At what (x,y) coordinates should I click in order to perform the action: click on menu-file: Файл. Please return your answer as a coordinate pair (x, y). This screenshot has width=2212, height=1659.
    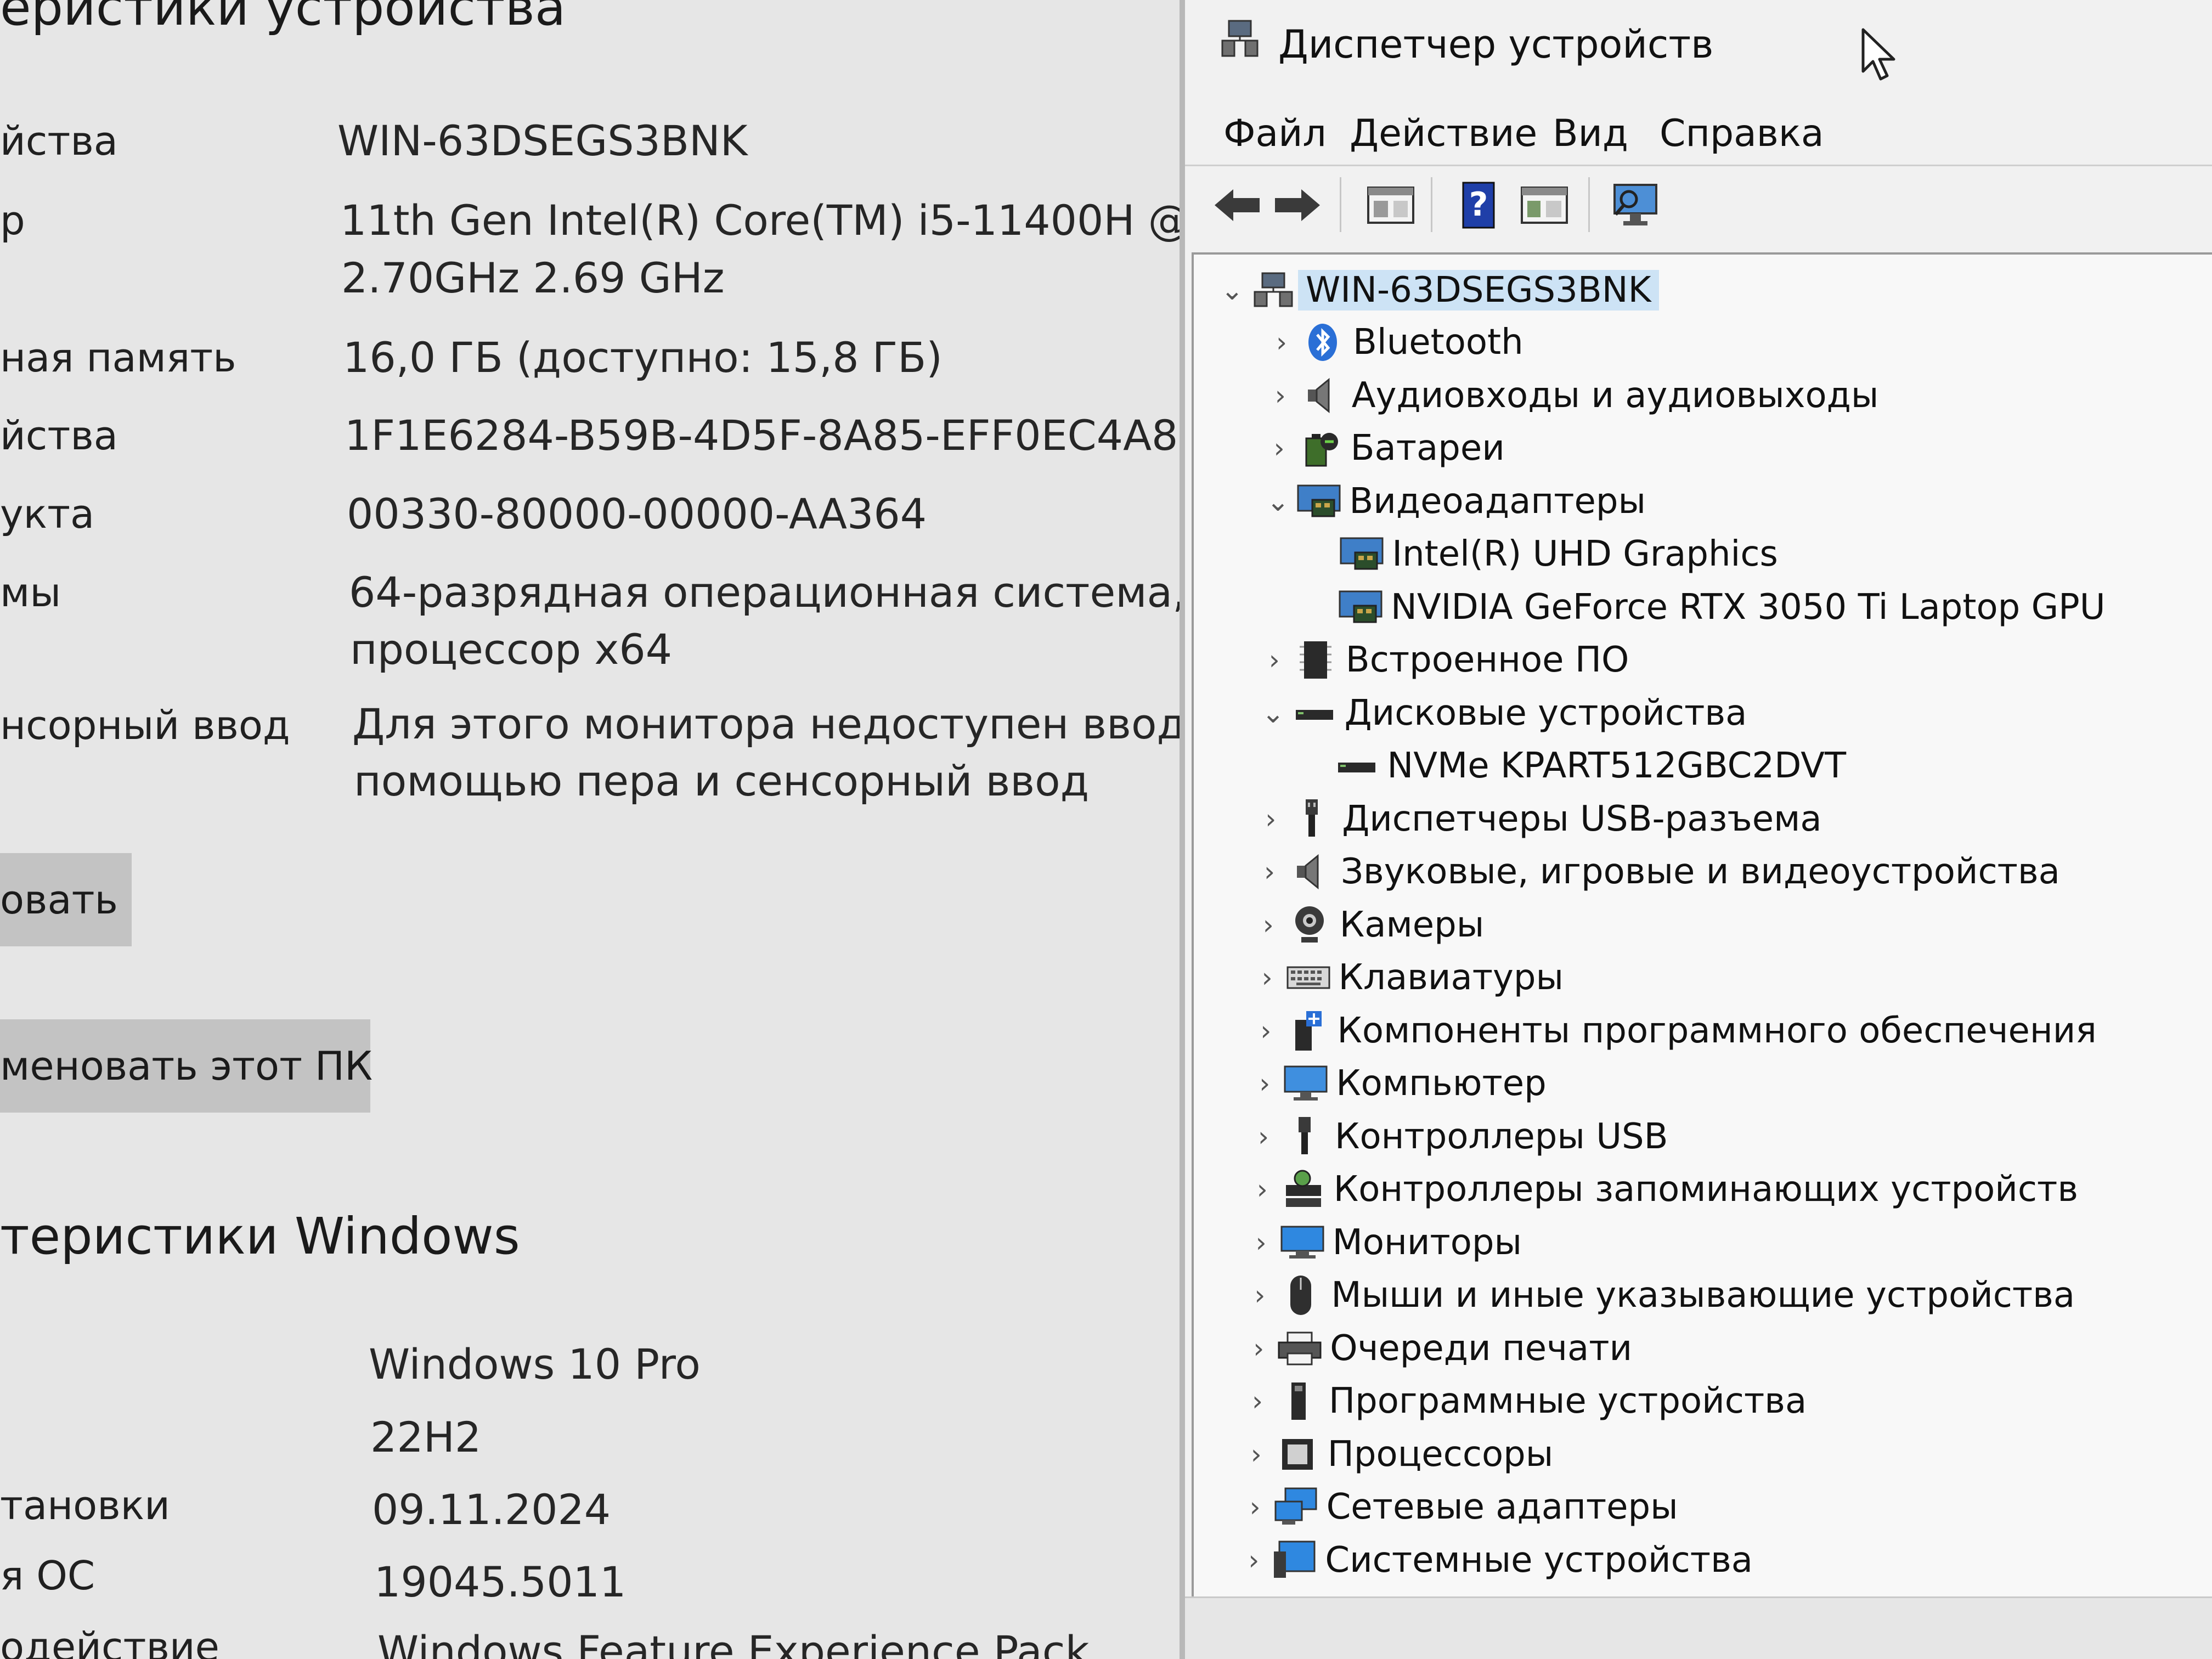
    Looking at the image, I should click on (1275, 133).